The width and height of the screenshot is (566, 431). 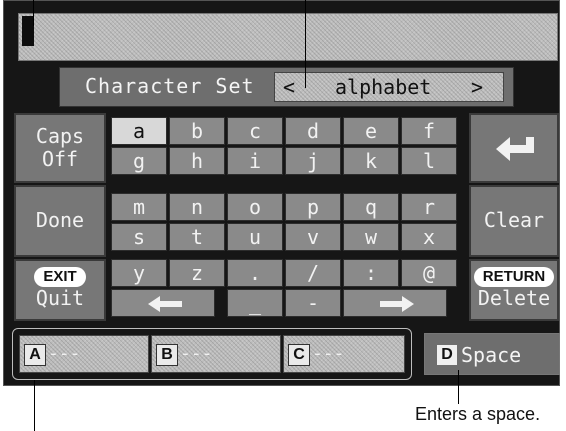 I want to click on arrow-right-icon, so click(x=397, y=304).